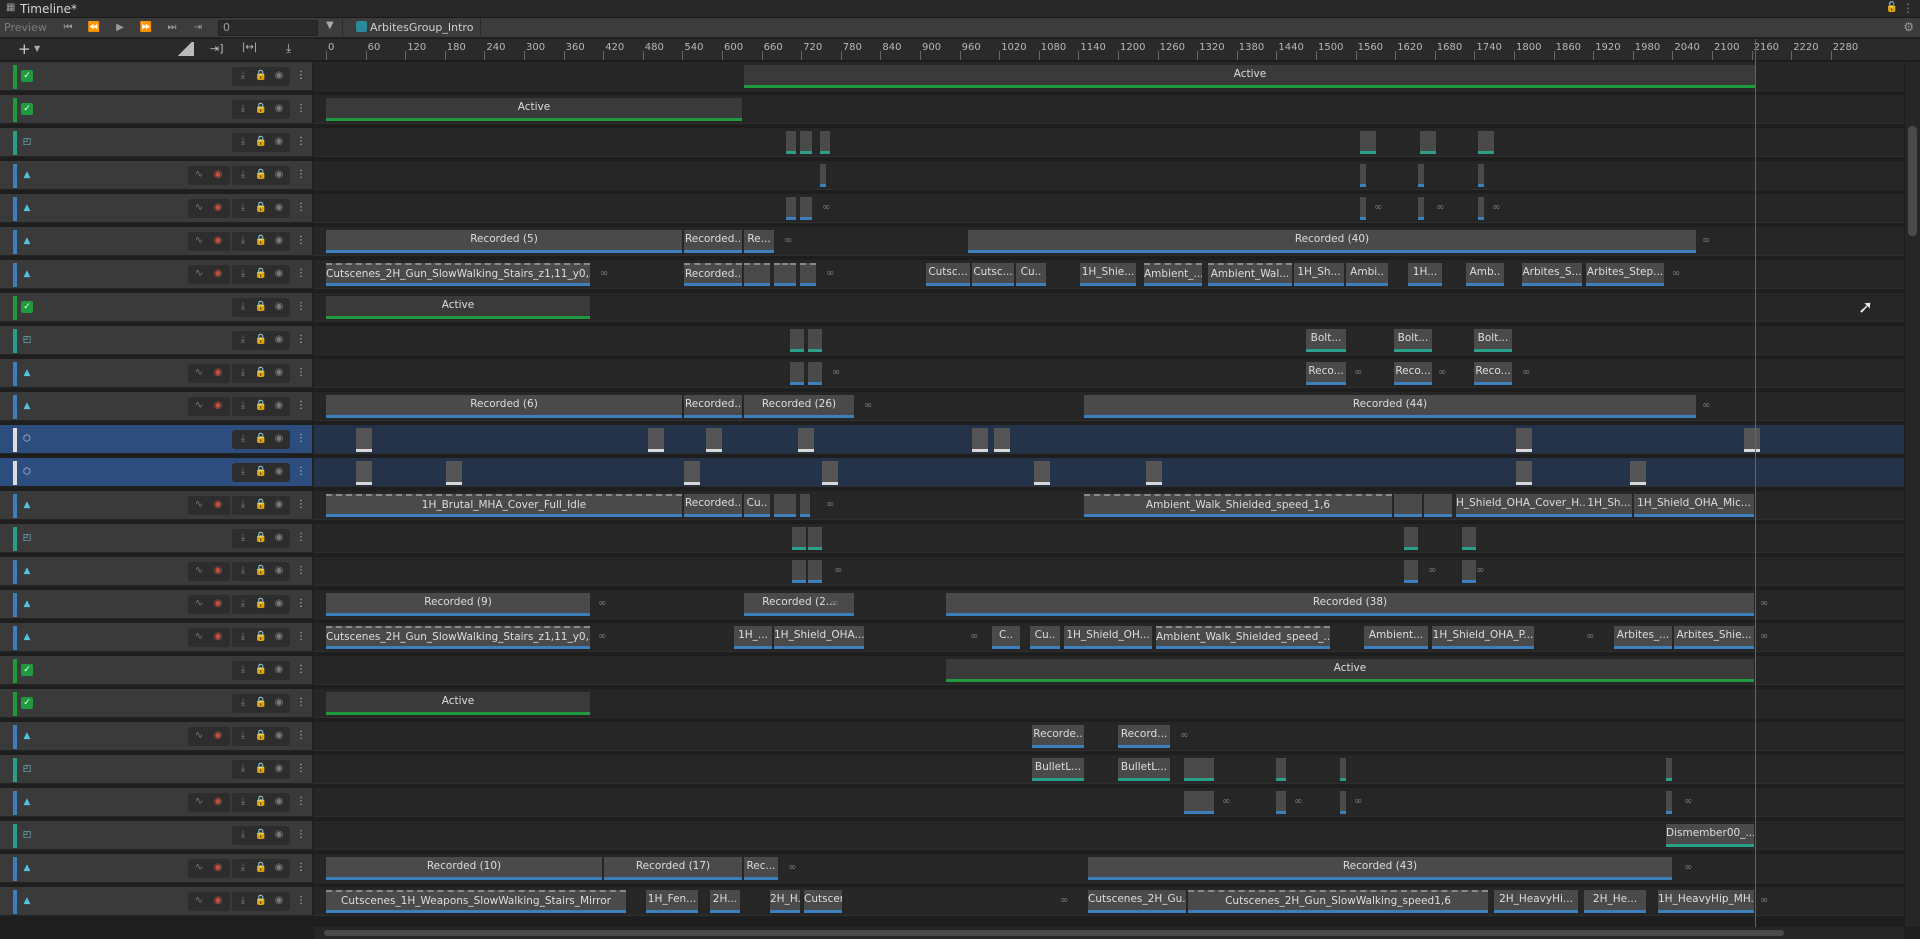 Image resolution: width=1920 pixels, height=939 pixels. What do you see at coordinates (198, 28) in the screenshot?
I see `play-range-icon: ⇥` at bounding box center [198, 28].